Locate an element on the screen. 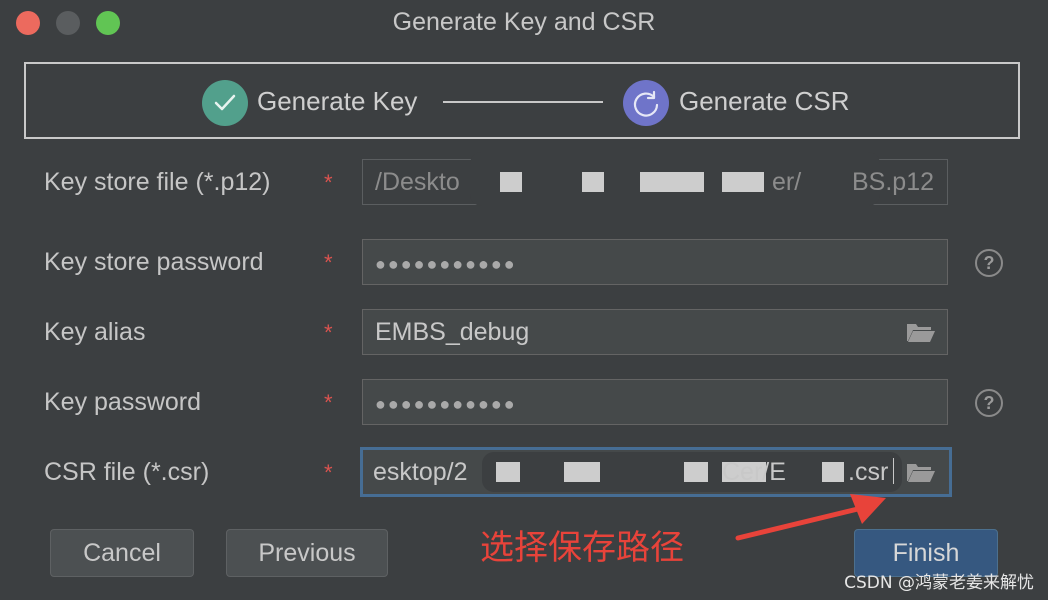 This screenshot has width=1048, height=600. key-password-label: Key password is located at coordinates (123, 402).